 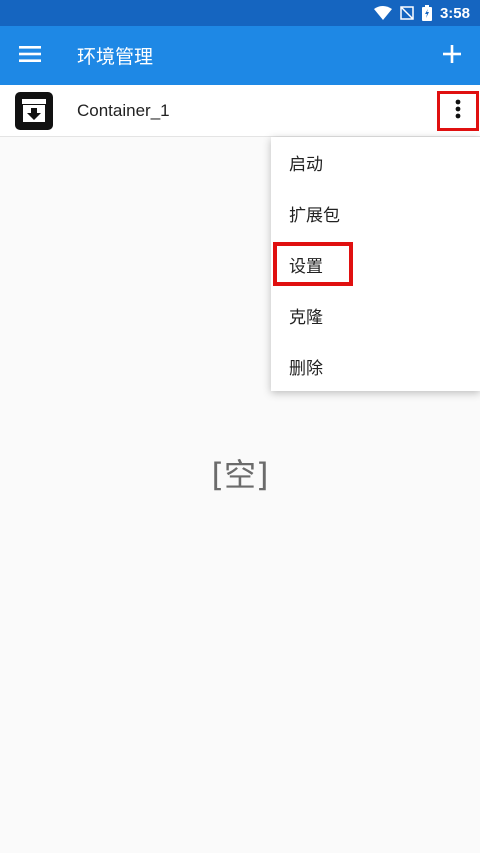 What do you see at coordinates (382, 13) in the screenshot?
I see `wifi-icon` at bounding box center [382, 13].